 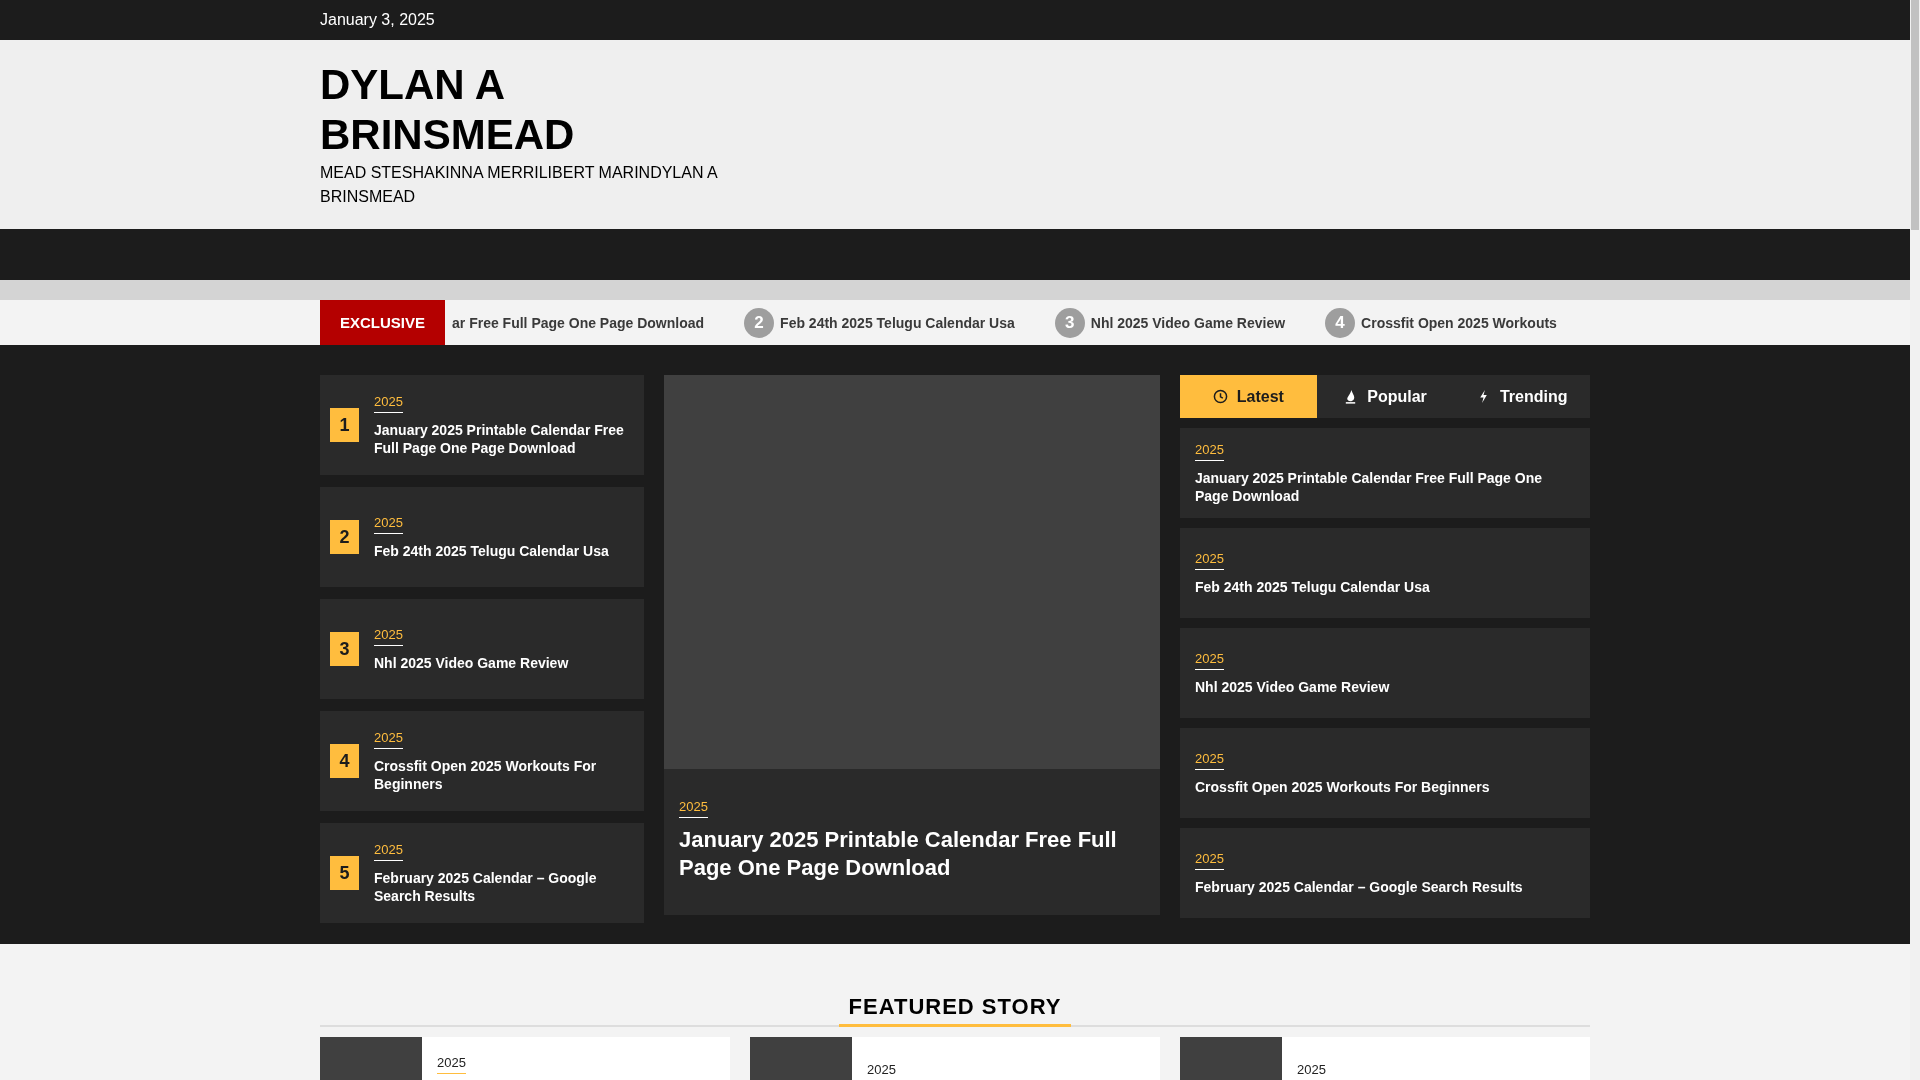 I want to click on section-heading: FEATURED STORY, so click(x=955, y=1010).